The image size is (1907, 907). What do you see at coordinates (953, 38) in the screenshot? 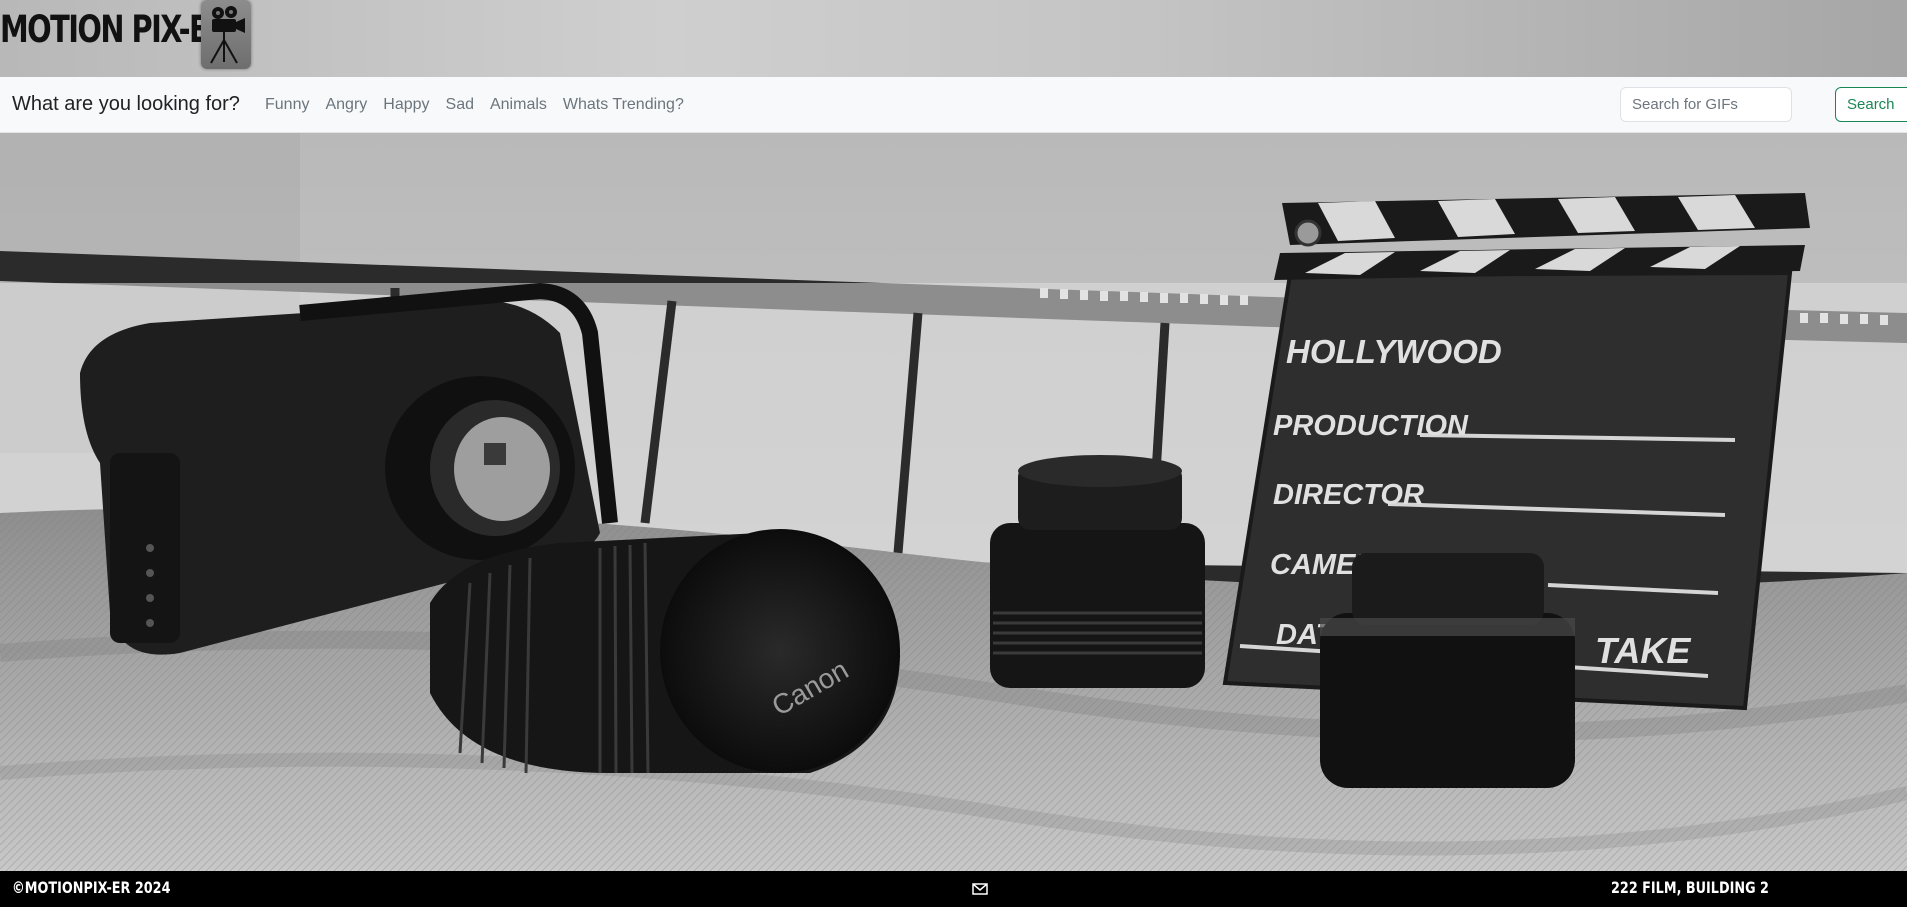
I see `site-header: MOTION PIX-ER` at bounding box center [953, 38].